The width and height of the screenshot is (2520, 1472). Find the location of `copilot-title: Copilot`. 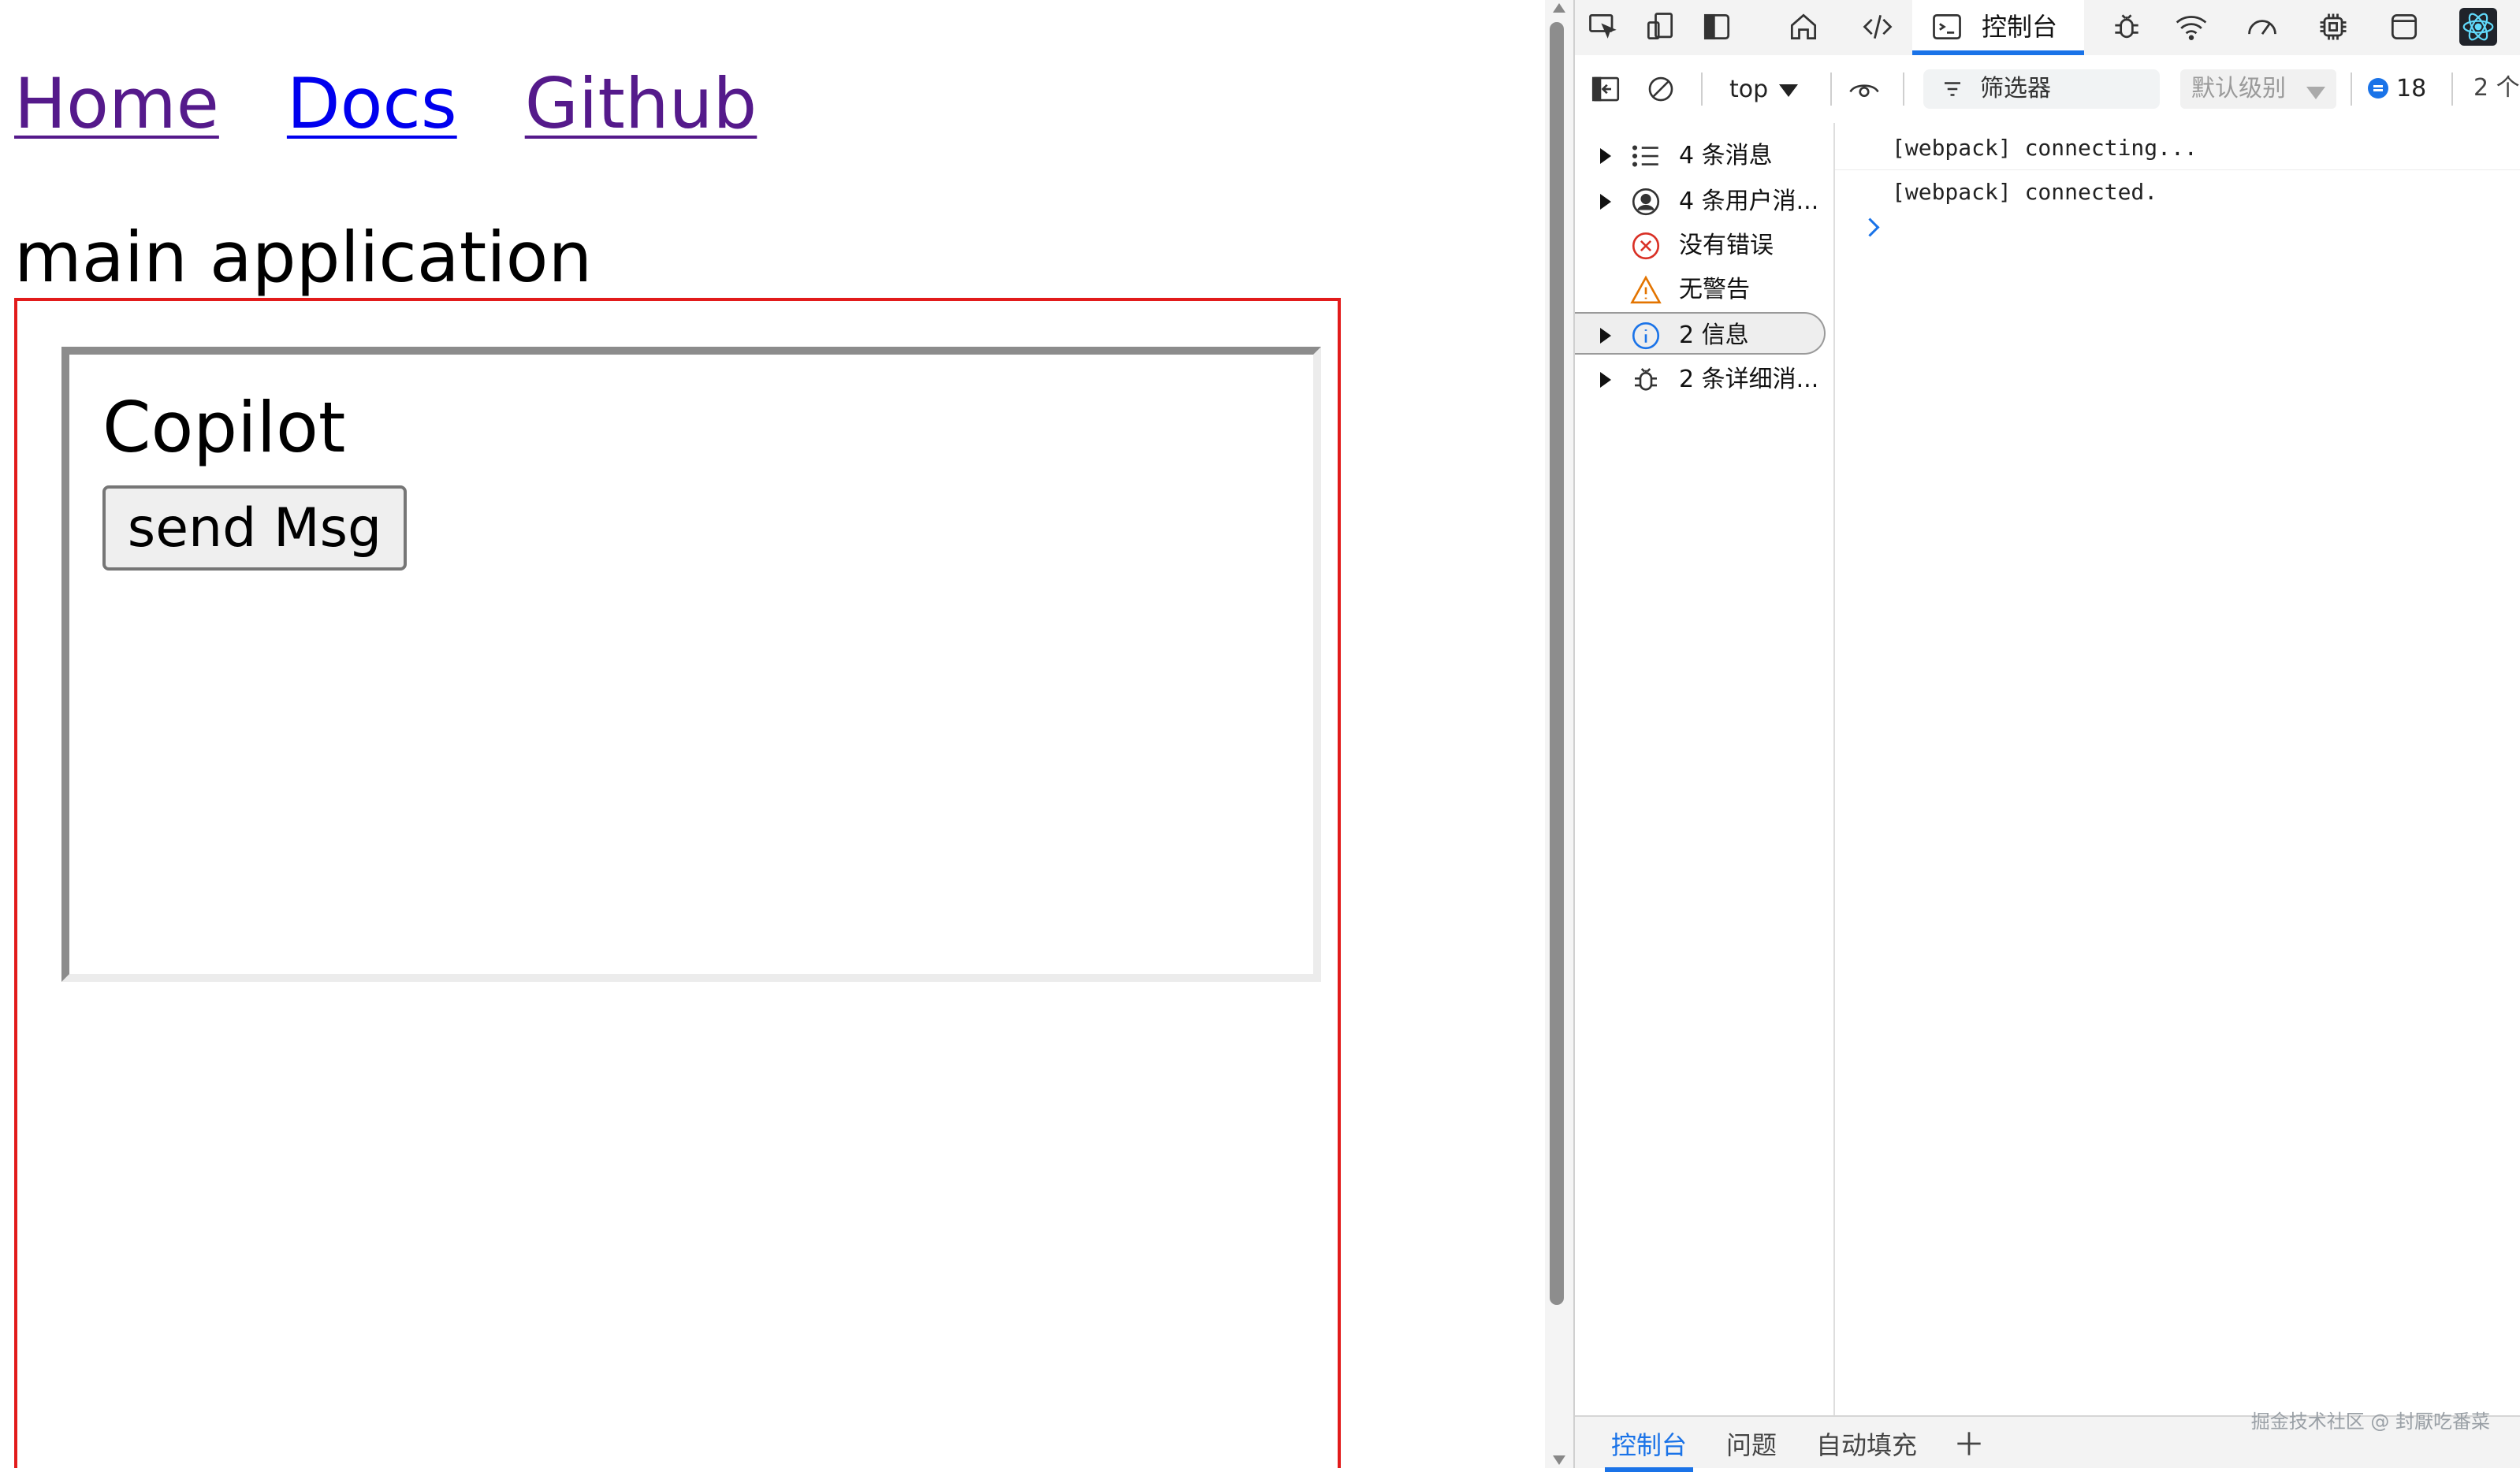

copilot-title: Copilot is located at coordinates (224, 427).